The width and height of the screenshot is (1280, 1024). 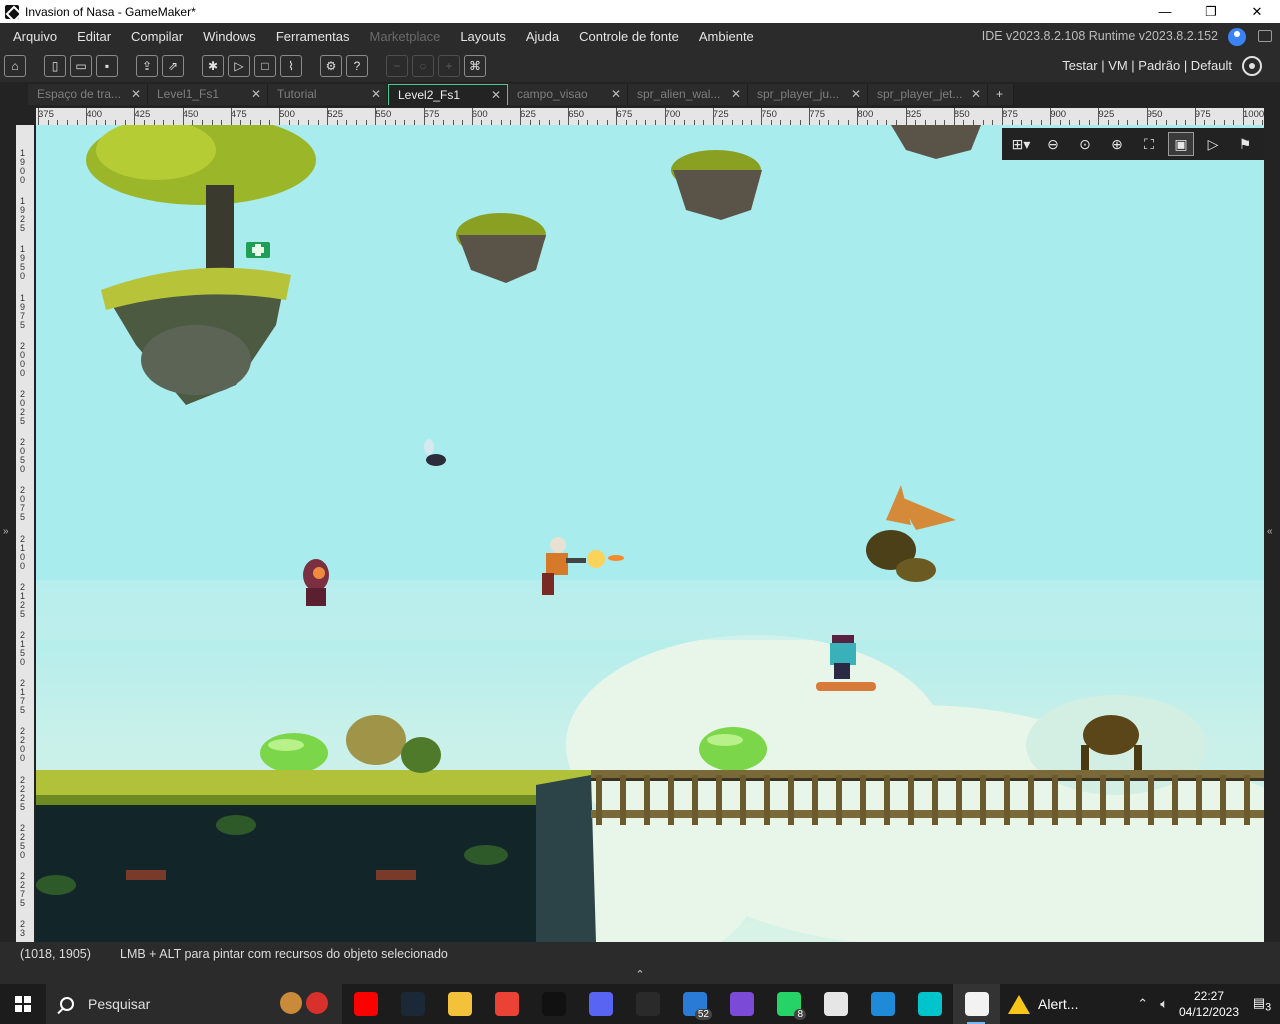 I want to click on help-icon: ?, so click(x=357, y=66).